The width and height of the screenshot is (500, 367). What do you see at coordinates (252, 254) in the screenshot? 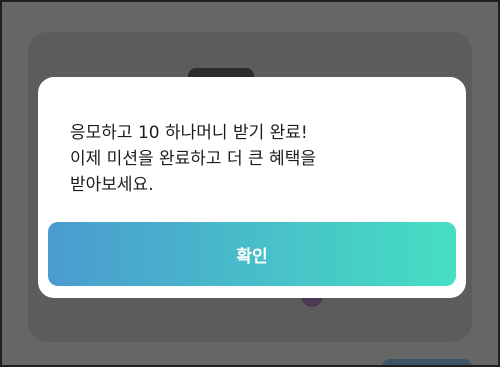
I see `confirm-button: 확인` at bounding box center [252, 254].